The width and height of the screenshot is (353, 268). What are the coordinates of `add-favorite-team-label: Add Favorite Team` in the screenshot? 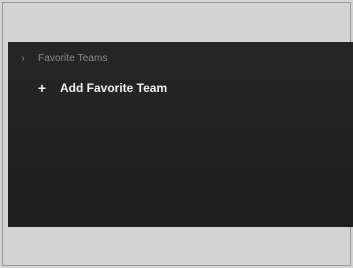 It's located at (114, 88).